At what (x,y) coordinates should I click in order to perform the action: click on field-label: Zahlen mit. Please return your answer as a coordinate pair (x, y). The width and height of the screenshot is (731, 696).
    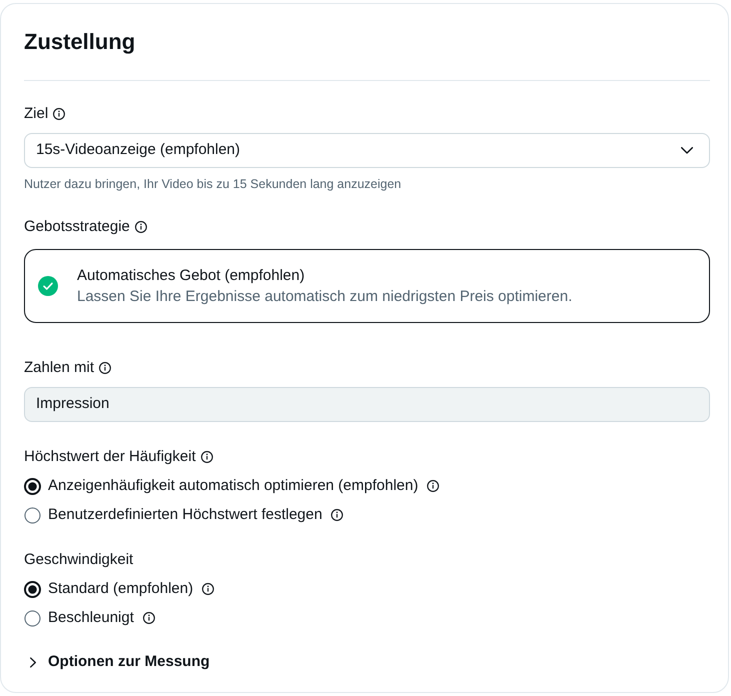
    Looking at the image, I should click on (59, 368).